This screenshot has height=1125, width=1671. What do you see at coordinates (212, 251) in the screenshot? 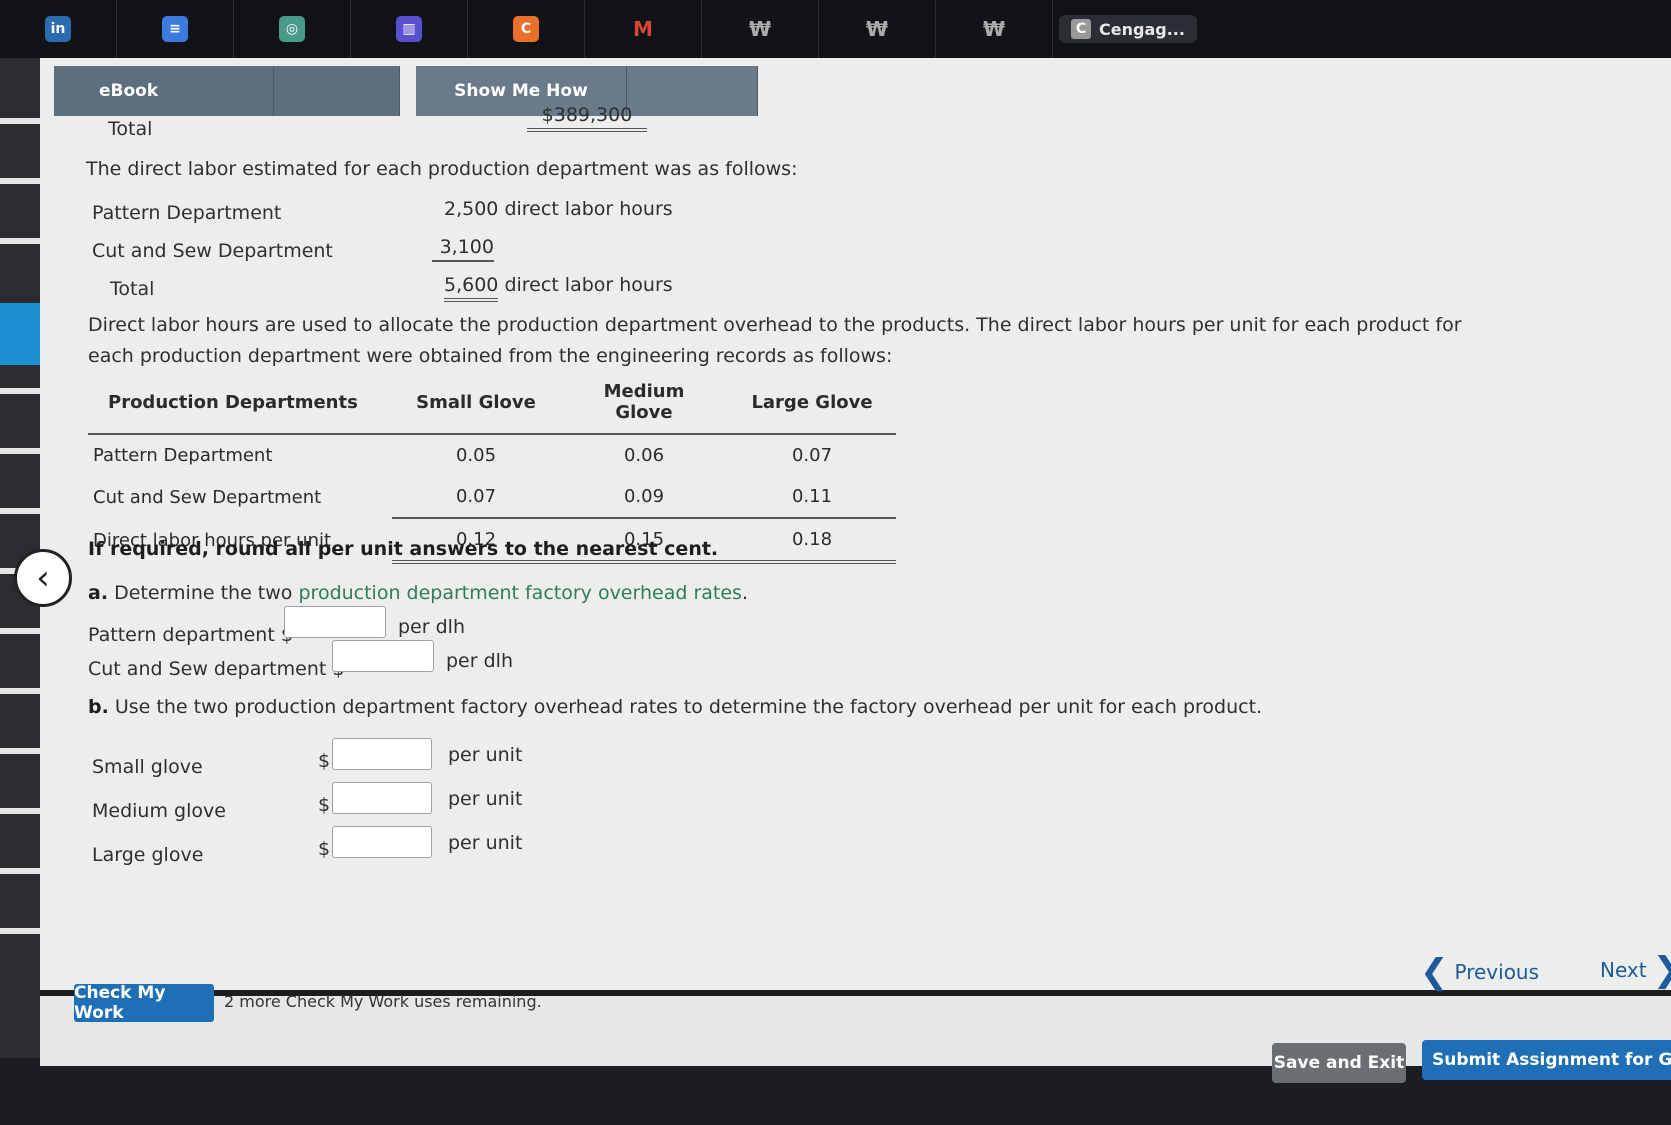
I see `labor-row-cutsew-label: Cut and Sew Department` at bounding box center [212, 251].